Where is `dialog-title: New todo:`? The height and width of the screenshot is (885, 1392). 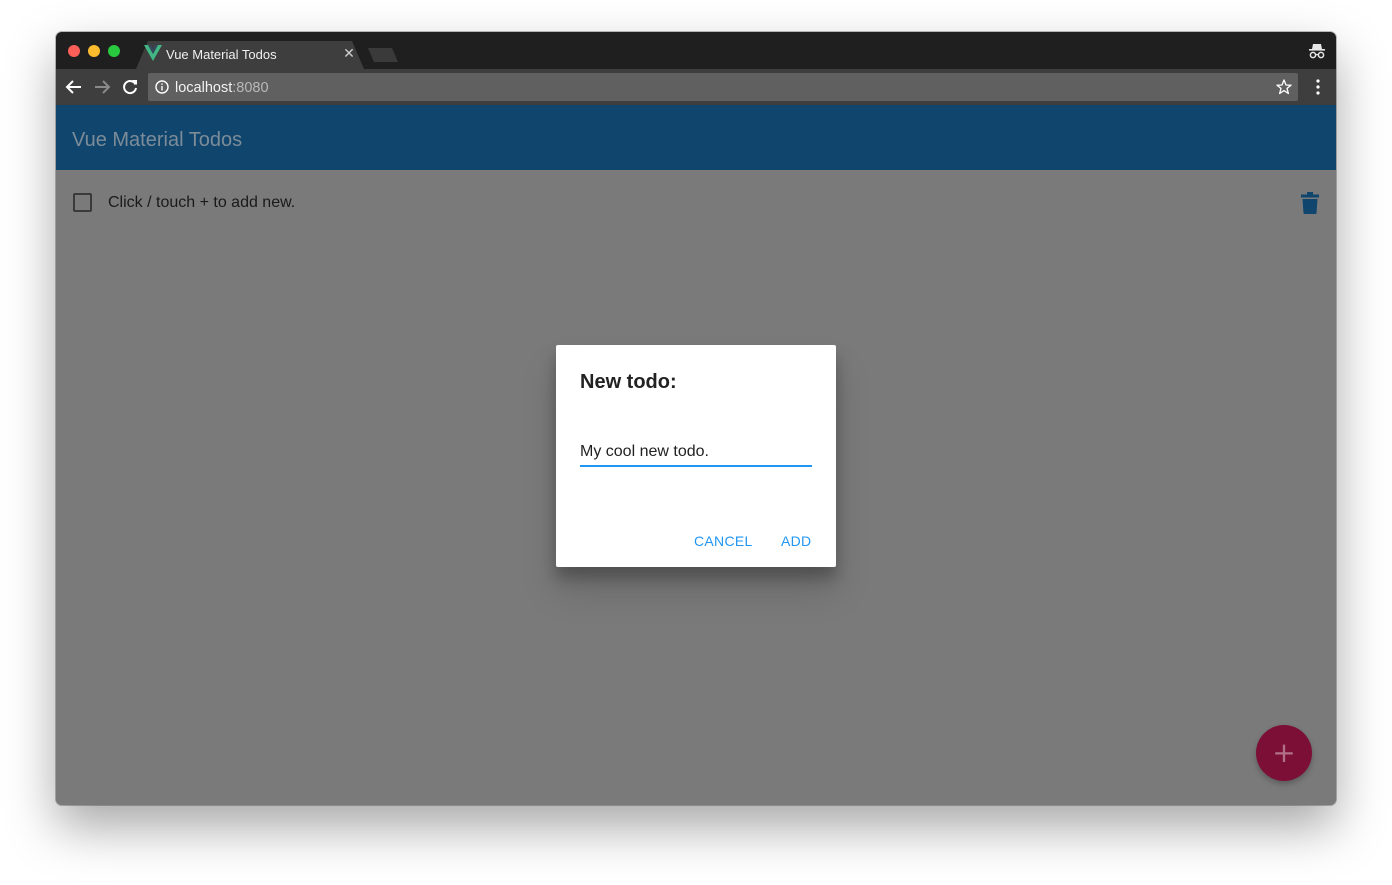 dialog-title: New todo: is located at coordinates (628, 382).